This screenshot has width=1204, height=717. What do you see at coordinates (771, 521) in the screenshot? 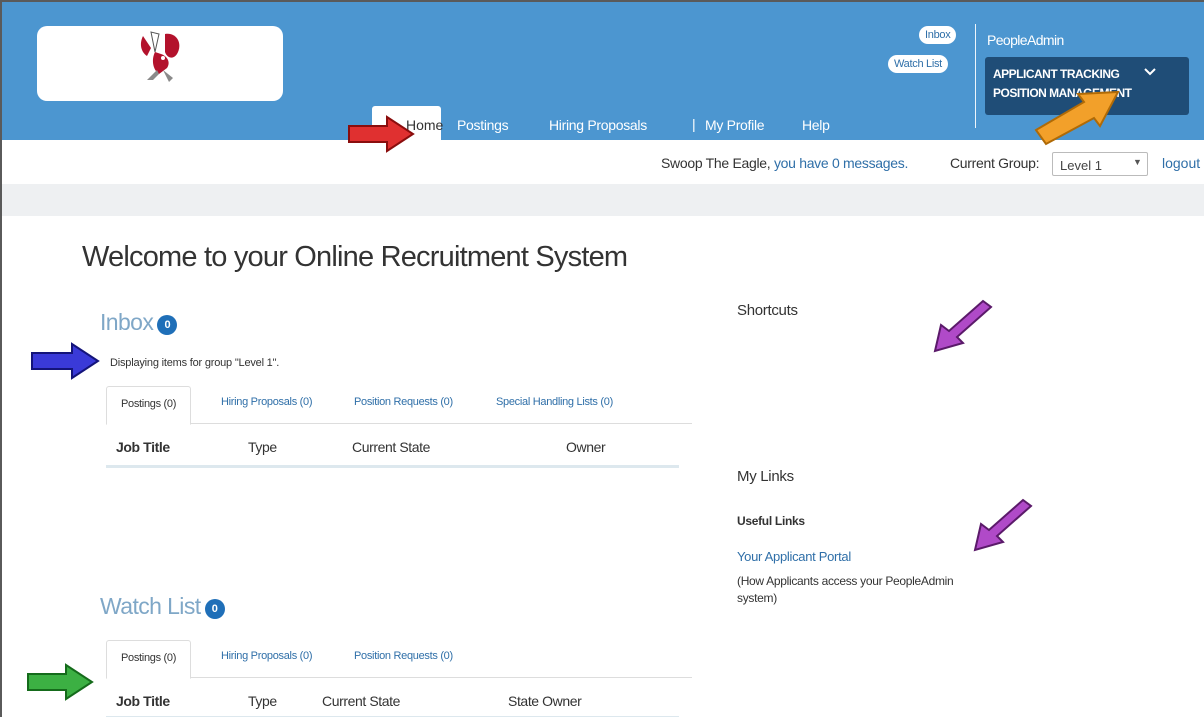
I see `useful-links-heading: Useful Links` at bounding box center [771, 521].